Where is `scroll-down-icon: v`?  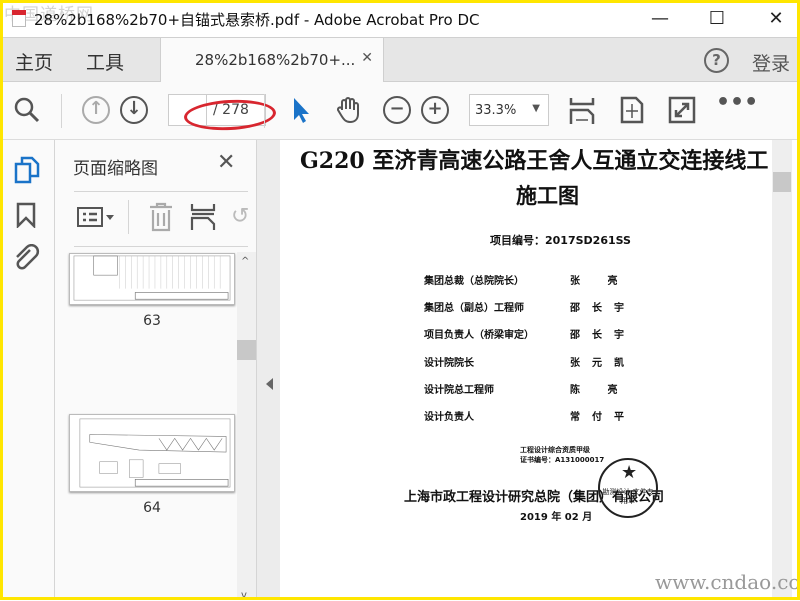 scroll-down-icon: v is located at coordinates (244, 595).